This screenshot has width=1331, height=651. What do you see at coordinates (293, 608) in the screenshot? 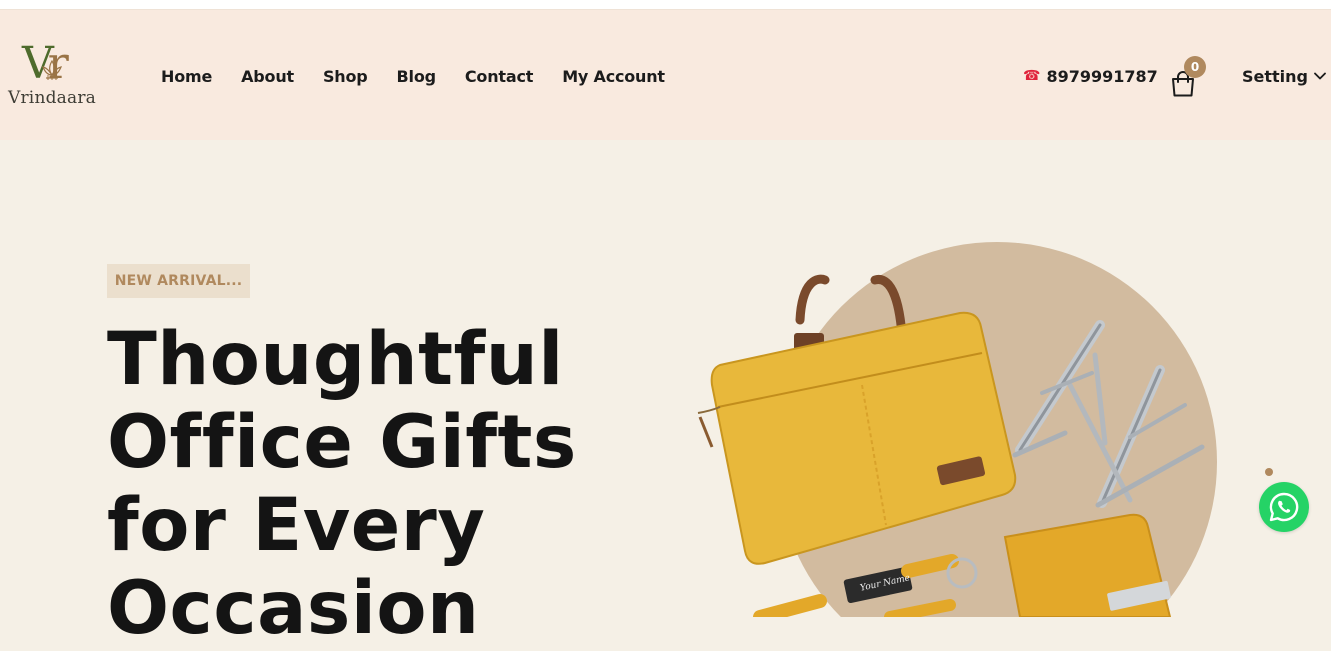
I see `hero-title-line: Occasion` at bounding box center [293, 608].